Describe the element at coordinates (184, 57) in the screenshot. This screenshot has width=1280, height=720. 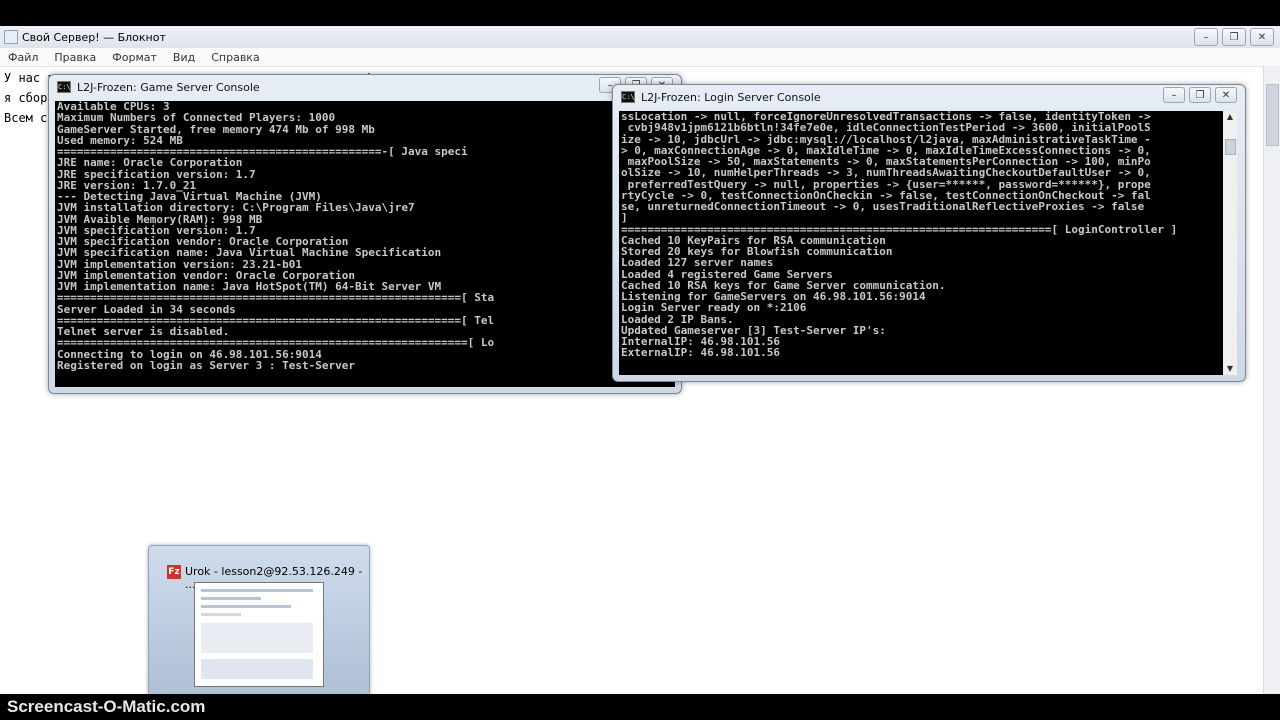
I see `menu-view: Вид` at that location.